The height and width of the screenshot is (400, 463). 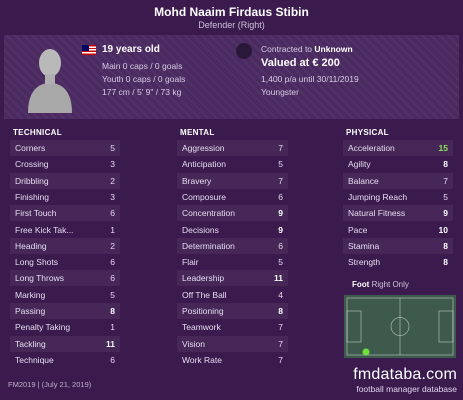 I want to click on club-badge-icon, so click(x=244, y=51).